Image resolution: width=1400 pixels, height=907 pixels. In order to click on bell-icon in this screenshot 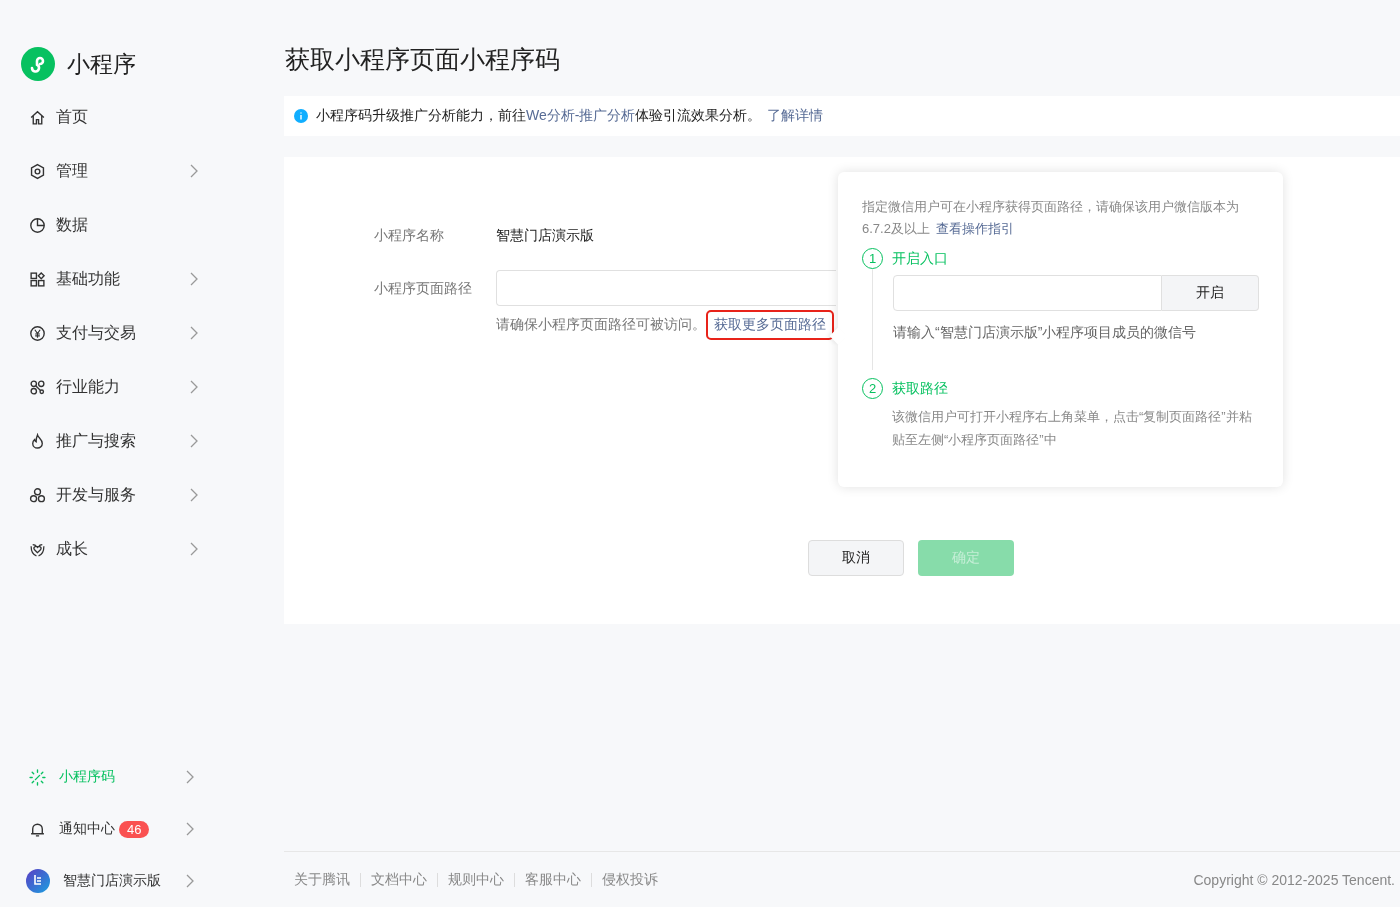, I will do `click(37, 829)`.